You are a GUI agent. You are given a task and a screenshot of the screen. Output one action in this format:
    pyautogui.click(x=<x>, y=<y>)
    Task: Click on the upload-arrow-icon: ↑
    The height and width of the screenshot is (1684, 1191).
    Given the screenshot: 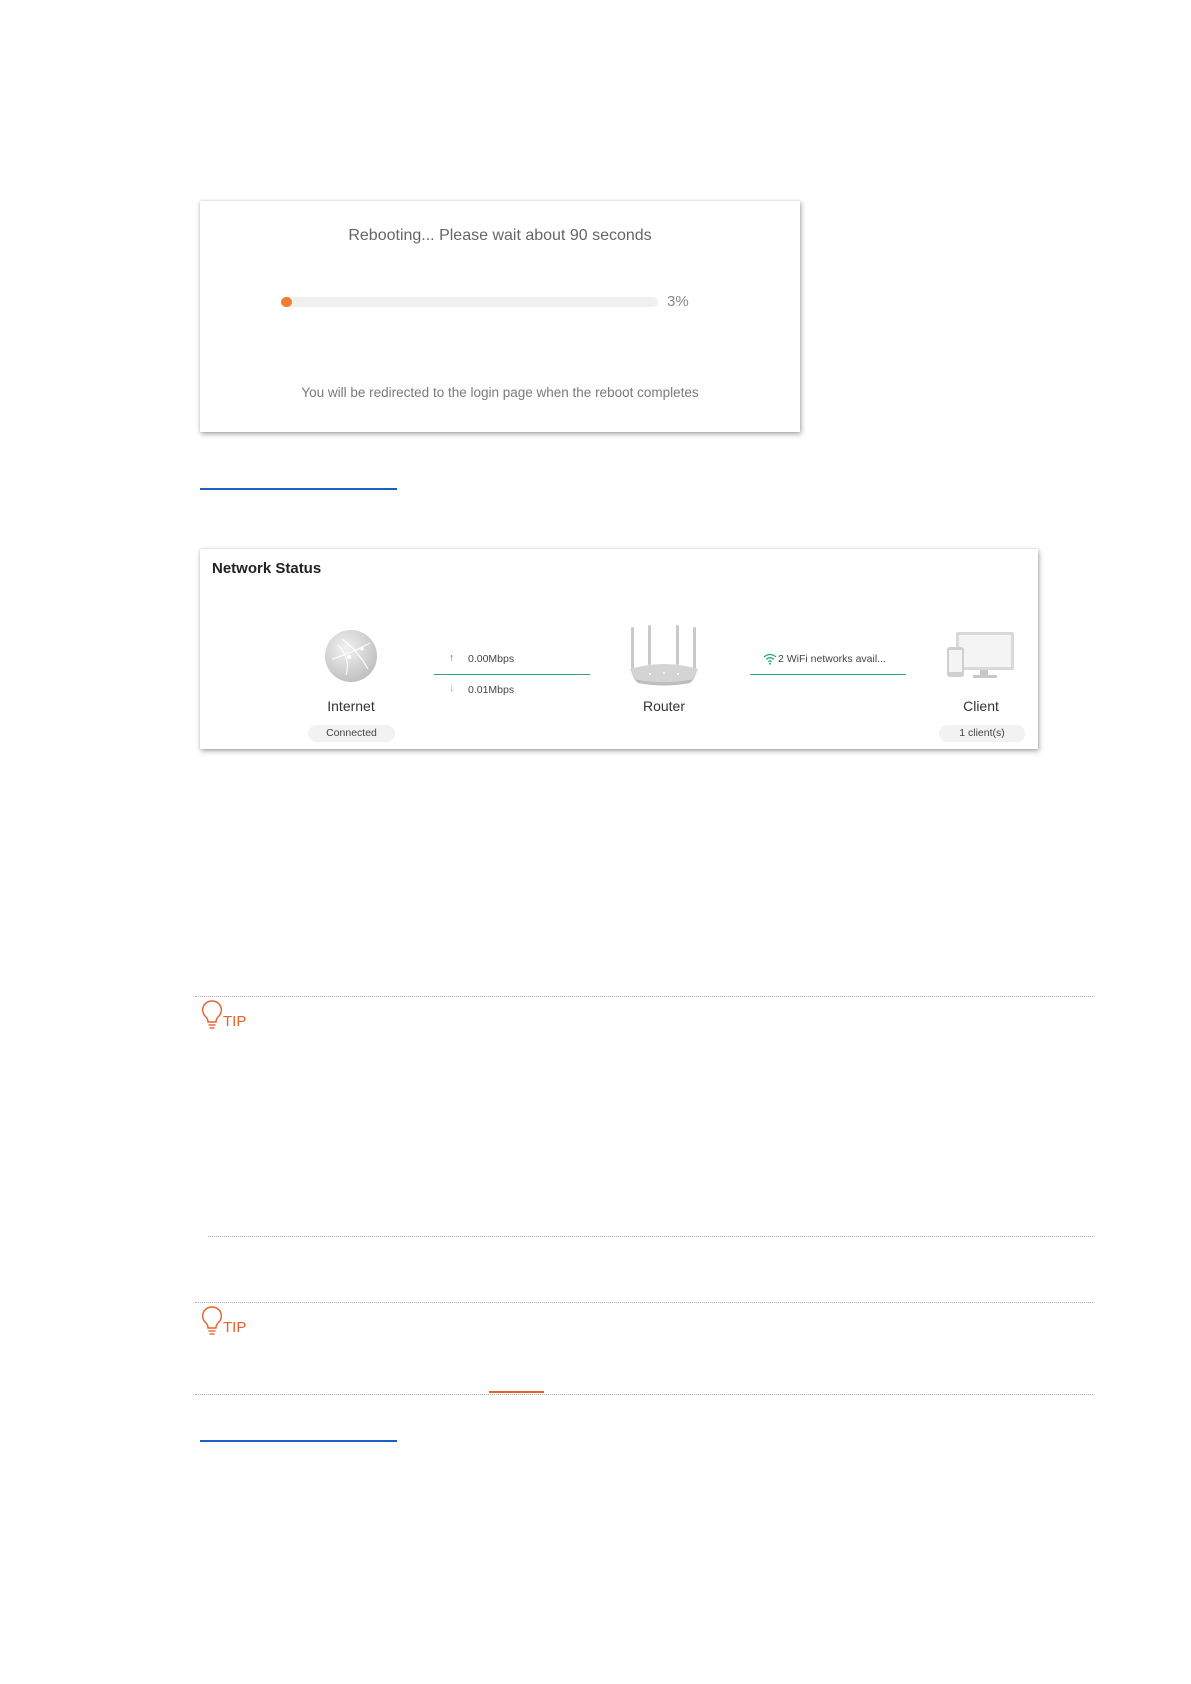 What is the action you would take?
    pyautogui.click(x=452, y=658)
    